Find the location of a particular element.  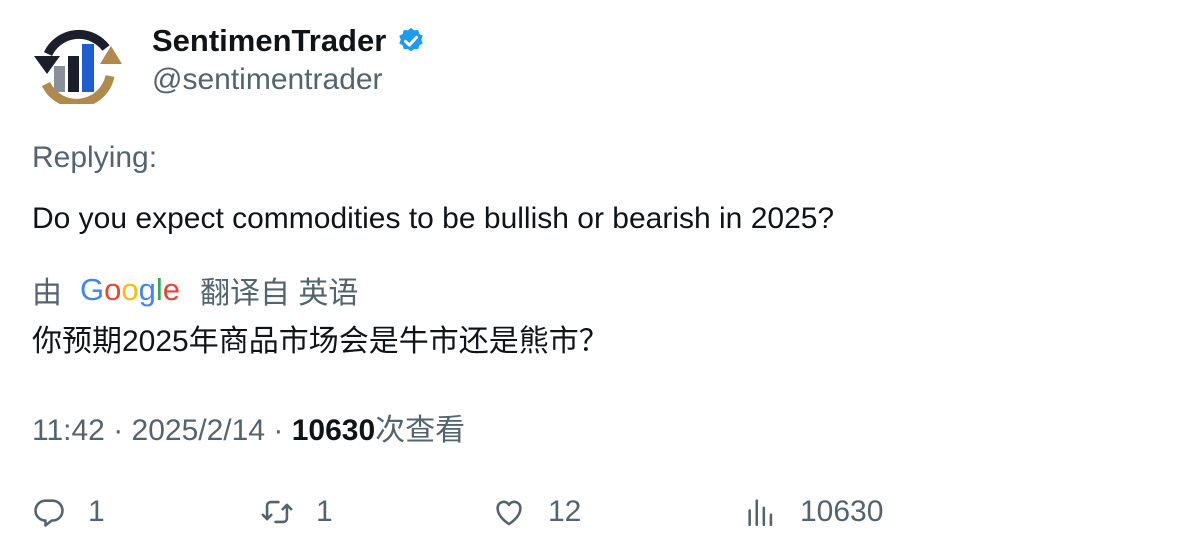

translation-suffix: 翻译自 英语 is located at coordinates (279, 293).